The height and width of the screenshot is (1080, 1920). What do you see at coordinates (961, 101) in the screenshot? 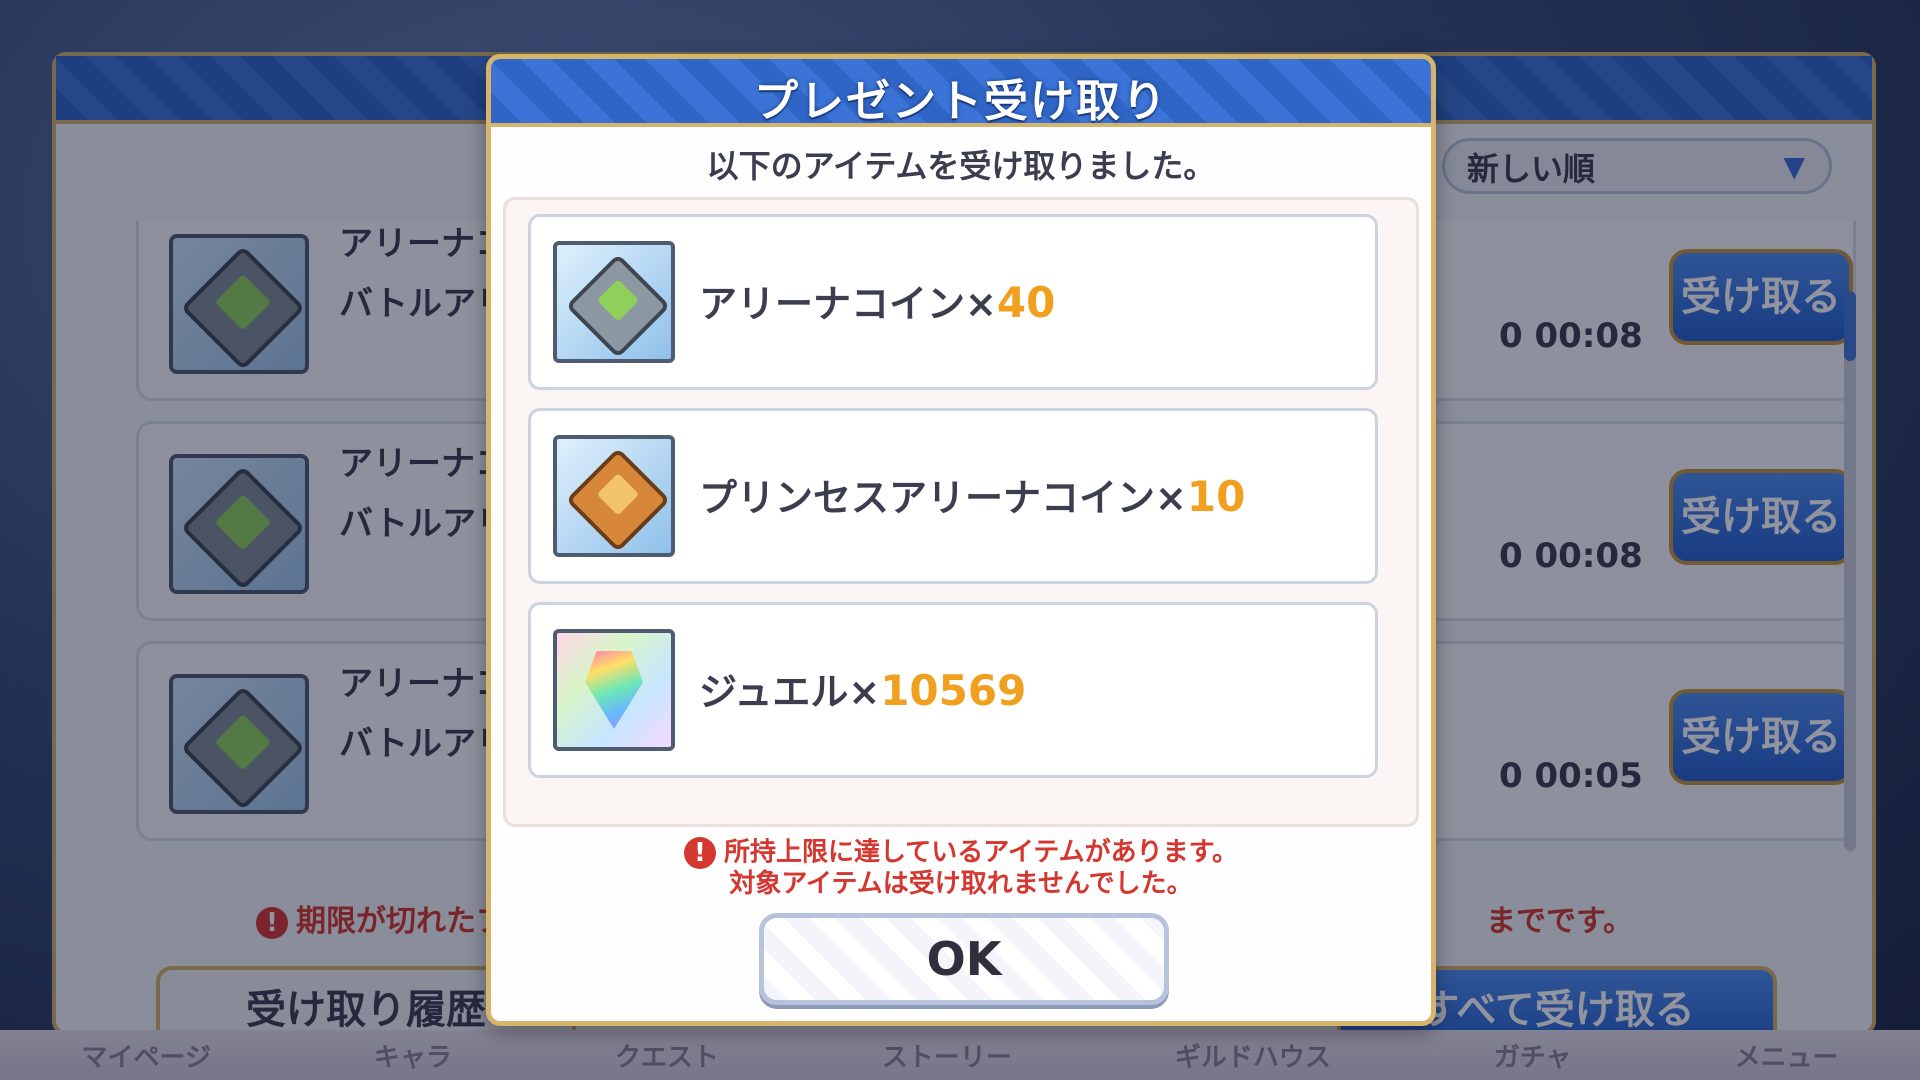
I see `dialog-title: プレゼント受け取り` at bounding box center [961, 101].